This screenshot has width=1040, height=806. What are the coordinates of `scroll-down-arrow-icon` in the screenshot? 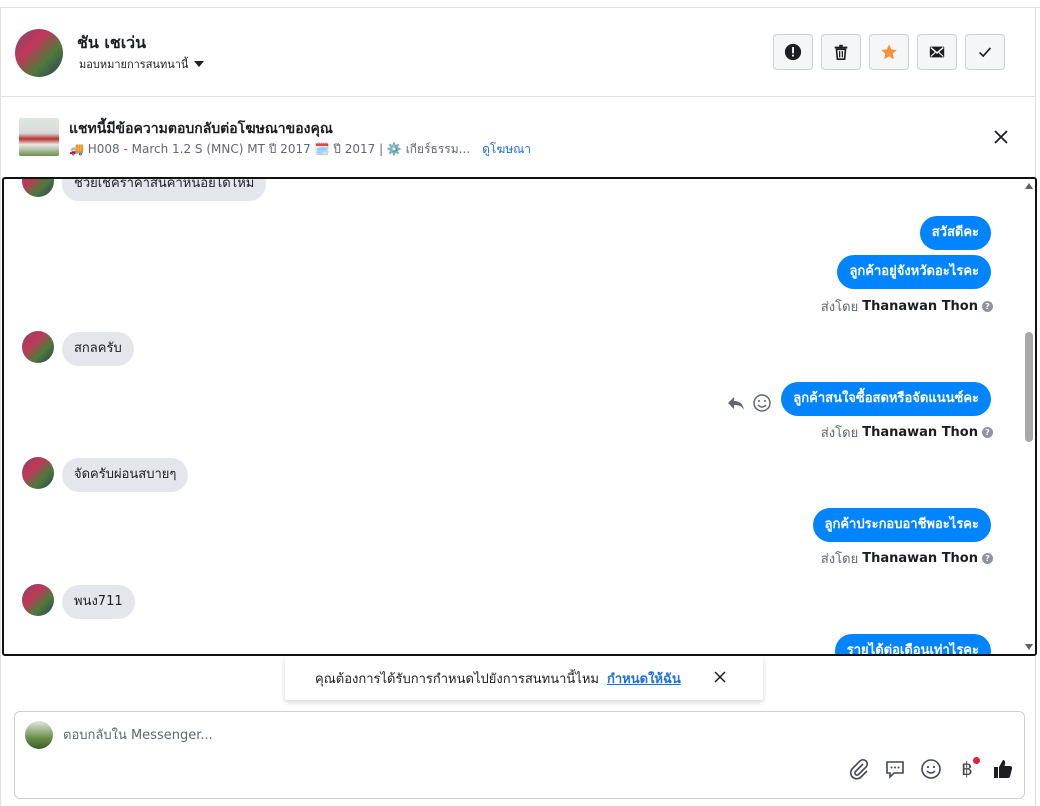 It's located at (1029, 647).